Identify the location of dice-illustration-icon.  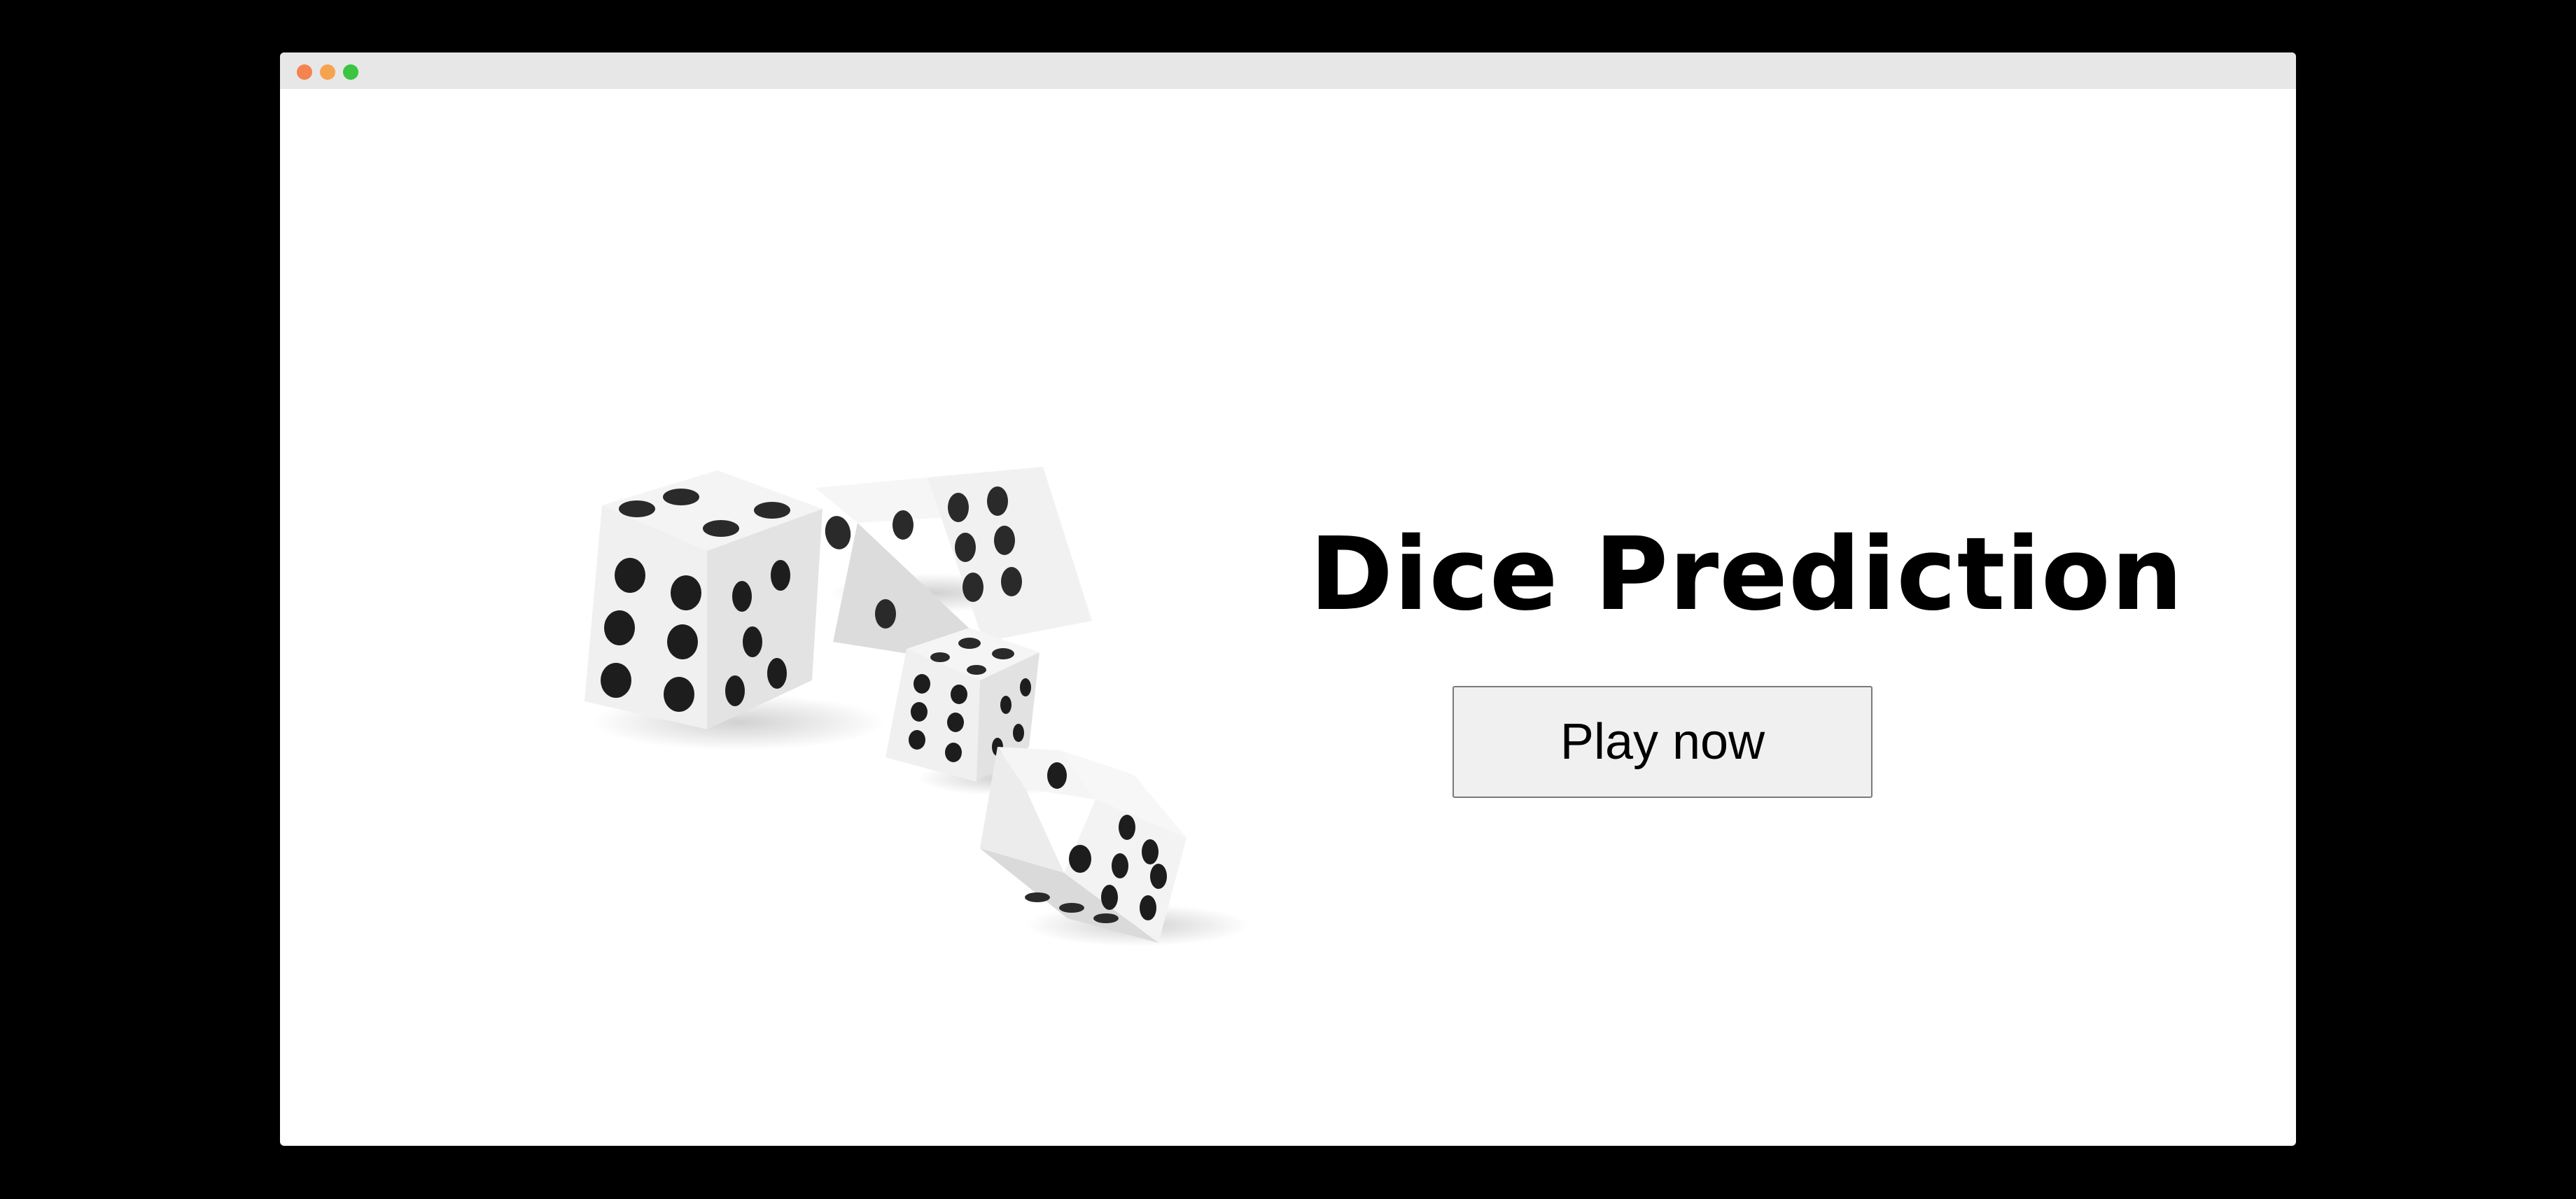
(917, 706).